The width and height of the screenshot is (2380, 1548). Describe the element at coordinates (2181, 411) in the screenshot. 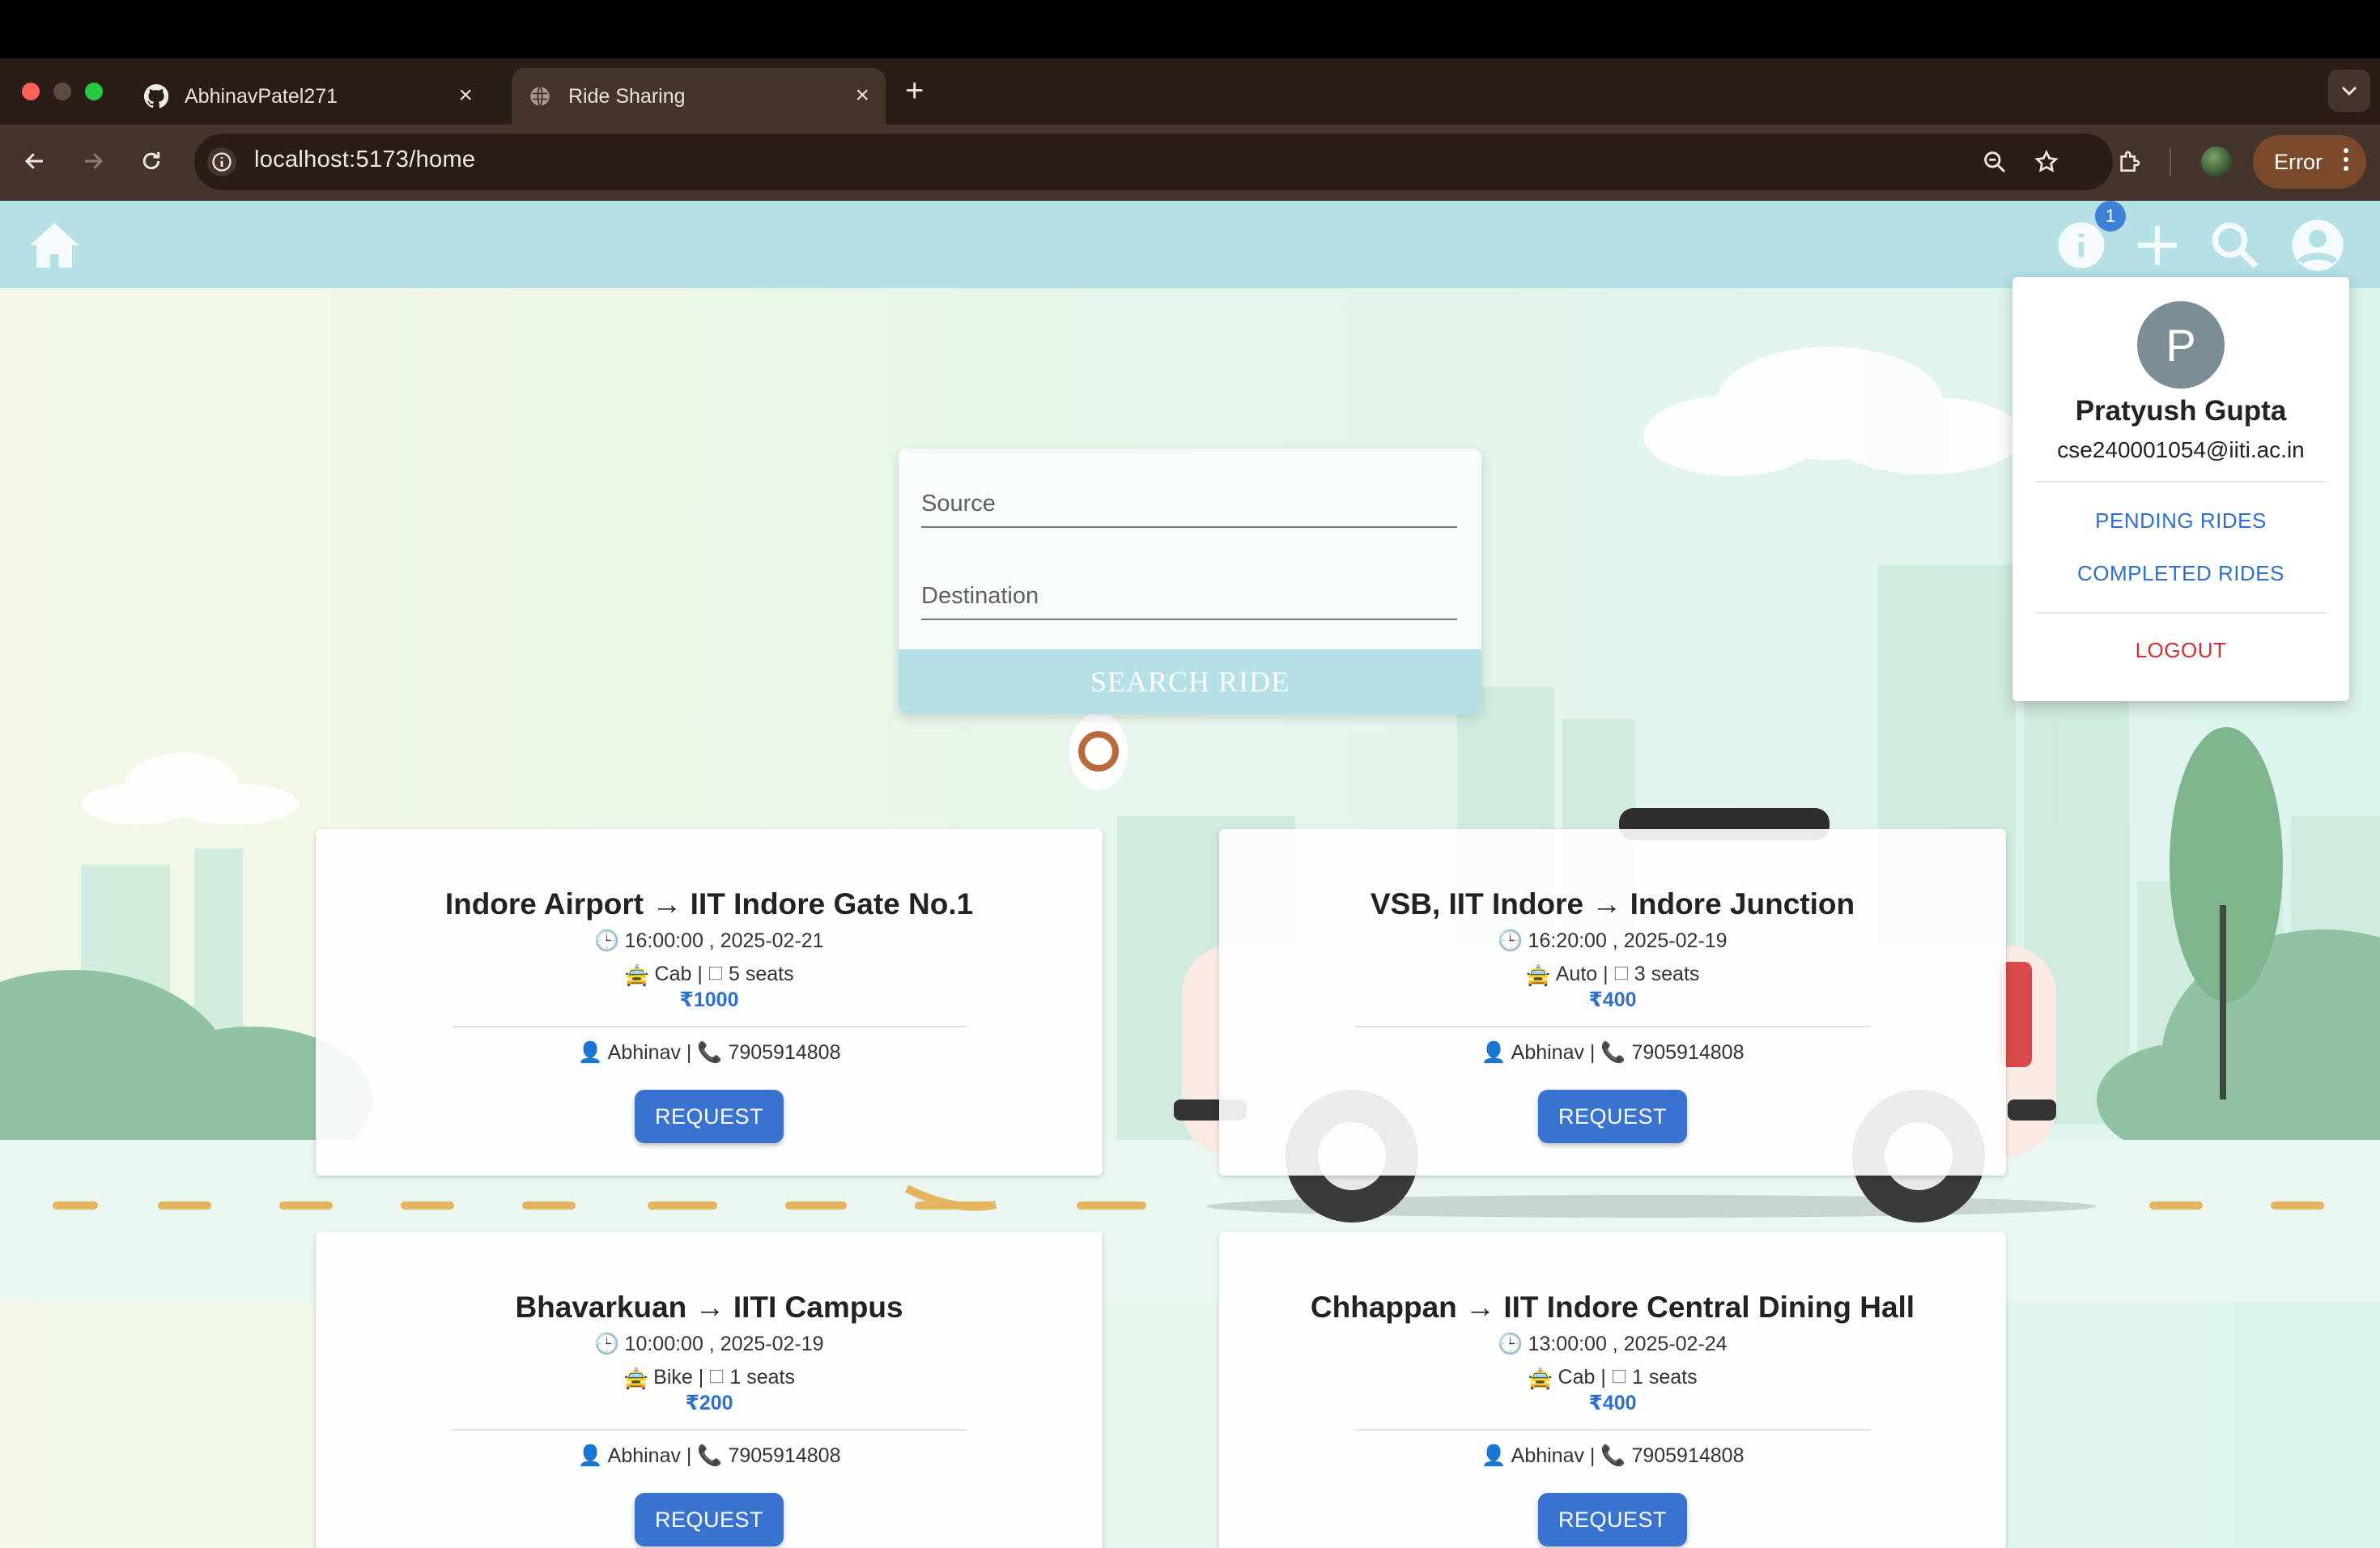

I see `profile-name: Pratyush Gupta` at that location.